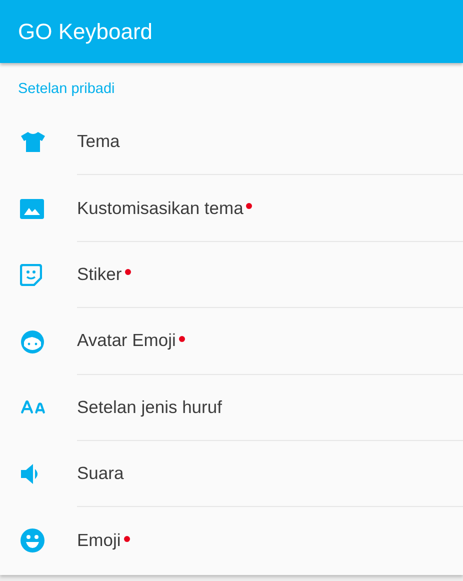 This screenshot has height=581, width=463. I want to click on app-title: GO Keyboard, so click(85, 31).